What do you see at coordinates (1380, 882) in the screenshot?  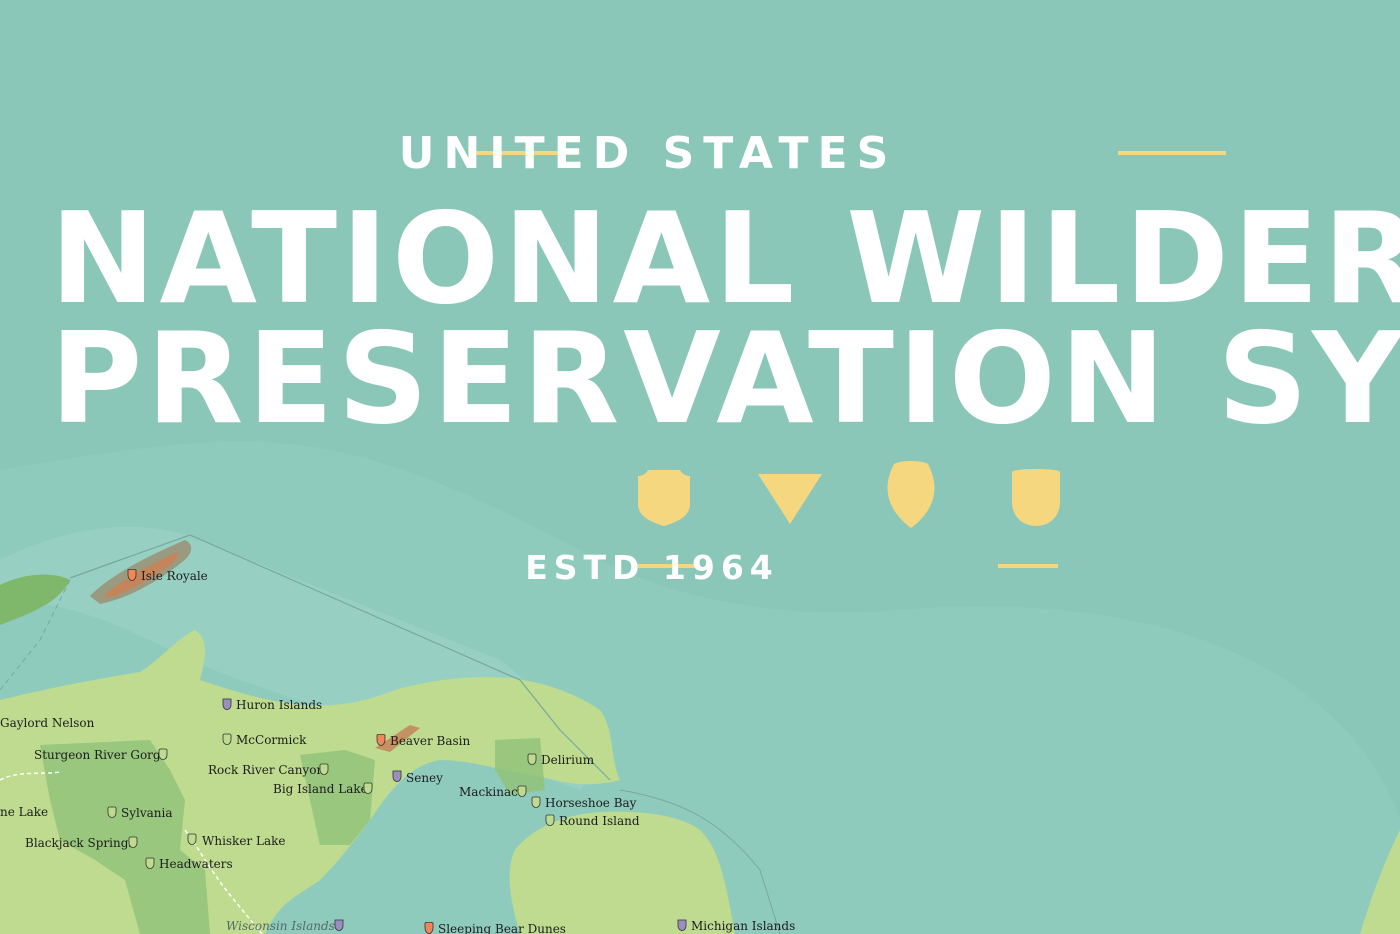 I see `ontario-peninsula` at bounding box center [1380, 882].